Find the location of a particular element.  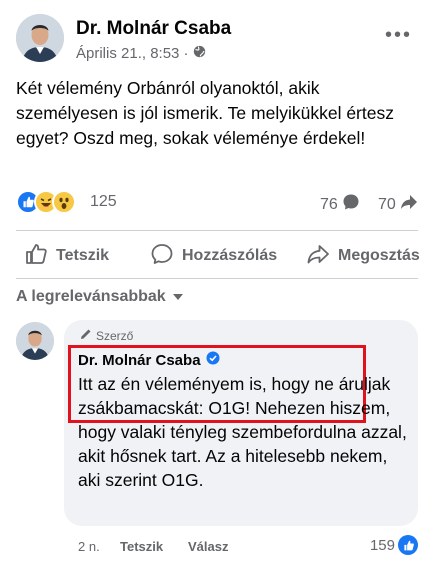

comment-footer: 2 n. Tetszik Válasz 159 is located at coordinates (248, 546).